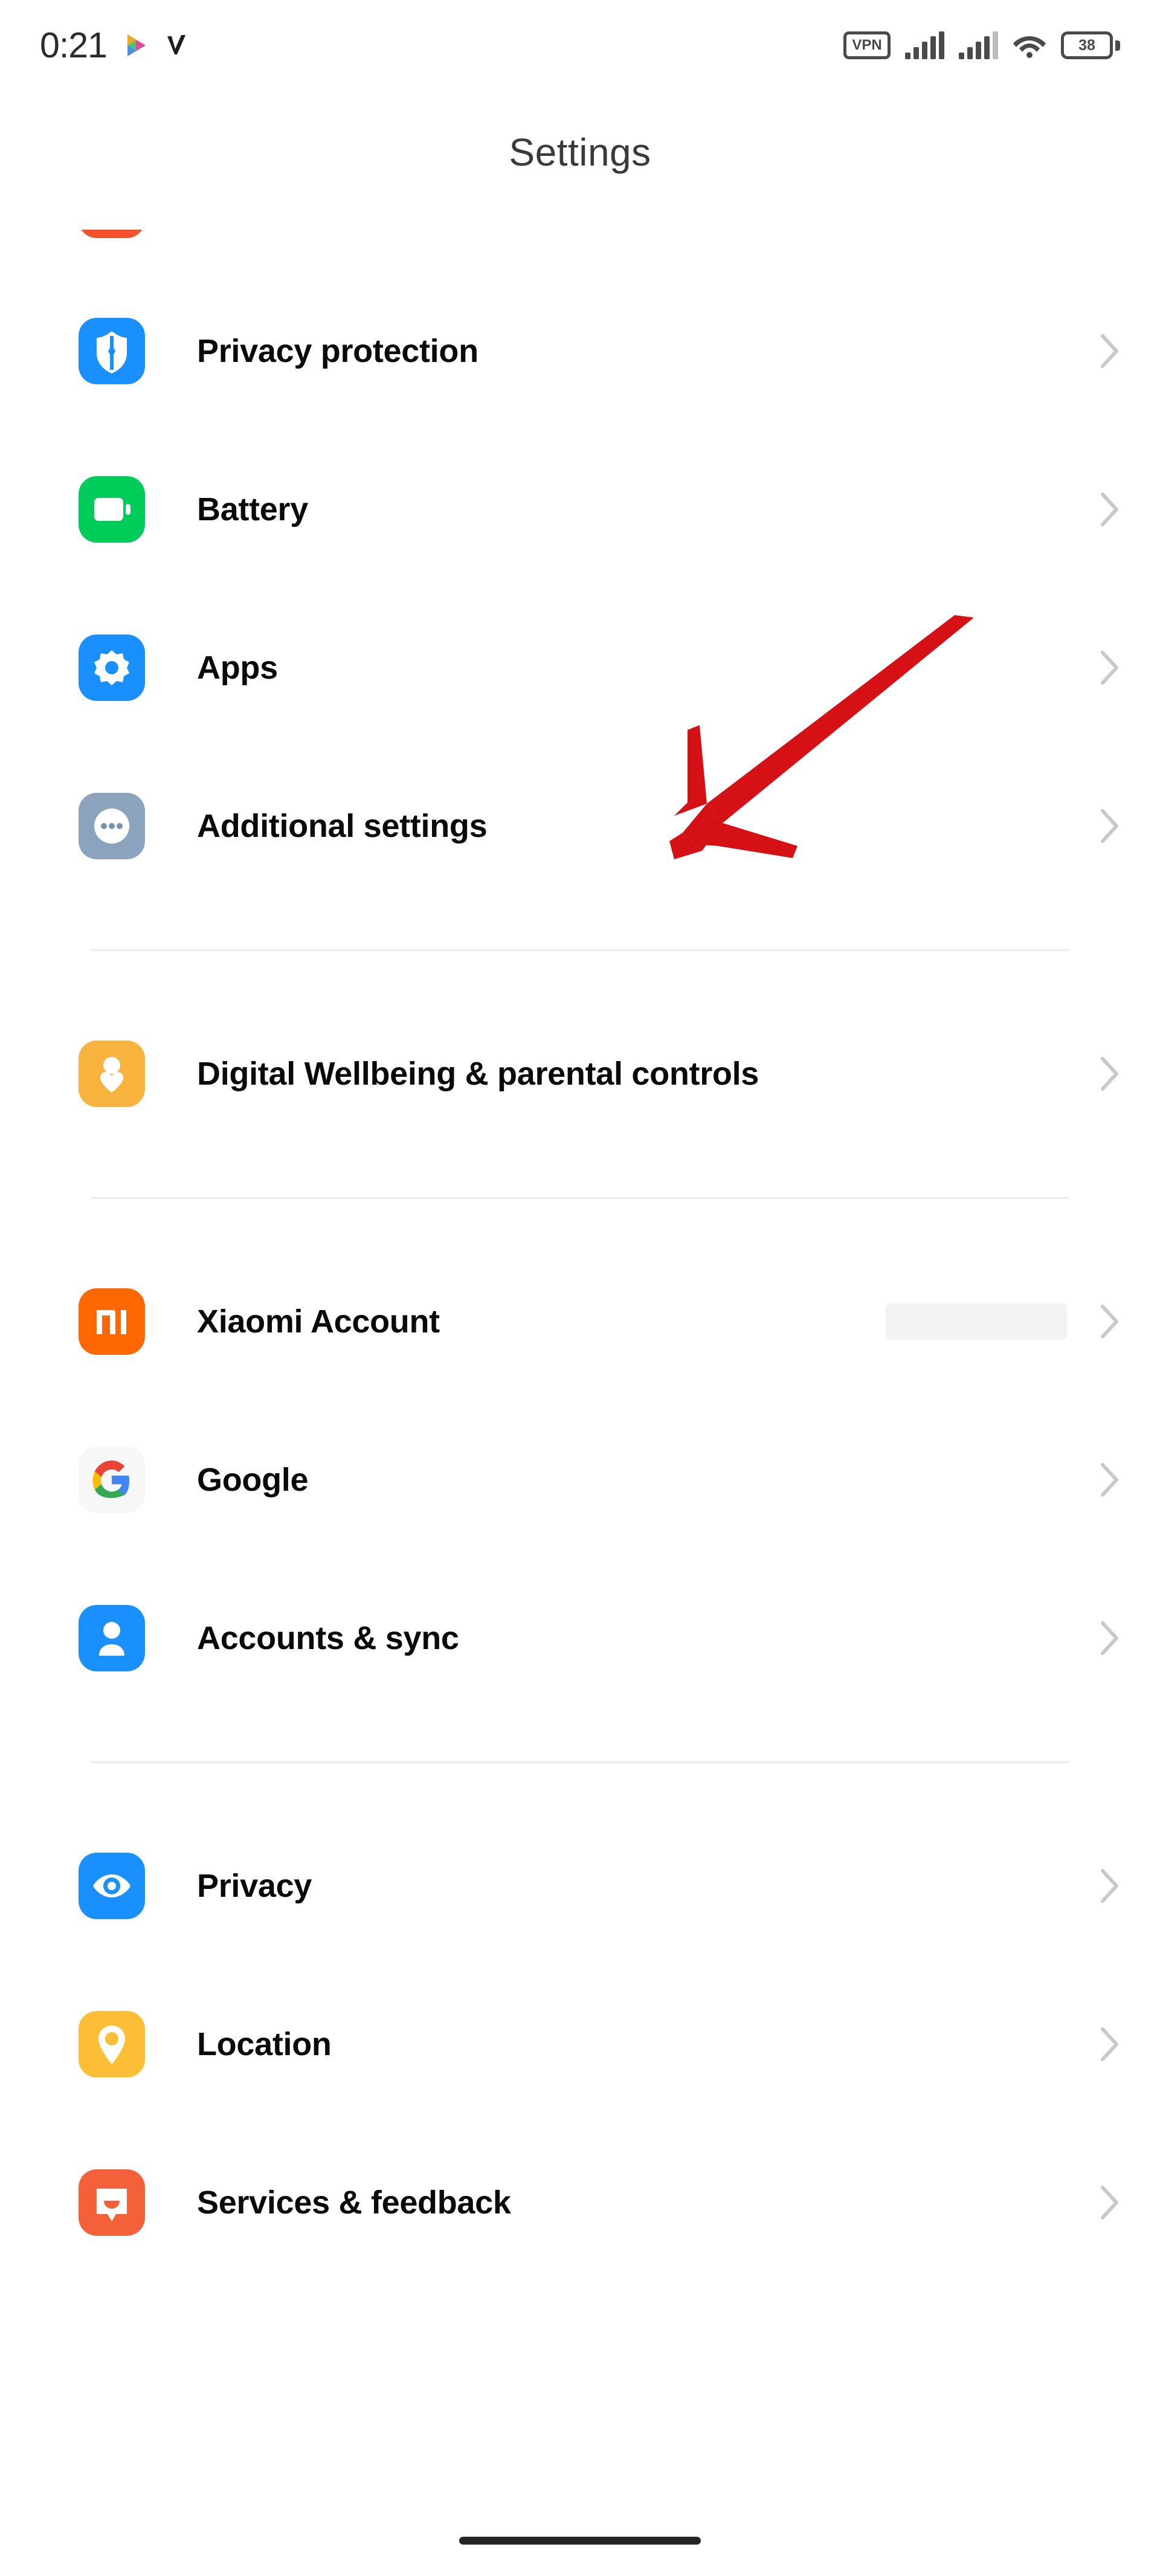  Describe the element at coordinates (580, 351) in the screenshot. I see `settings-row-privacy-protection: Privacy protection` at that location.